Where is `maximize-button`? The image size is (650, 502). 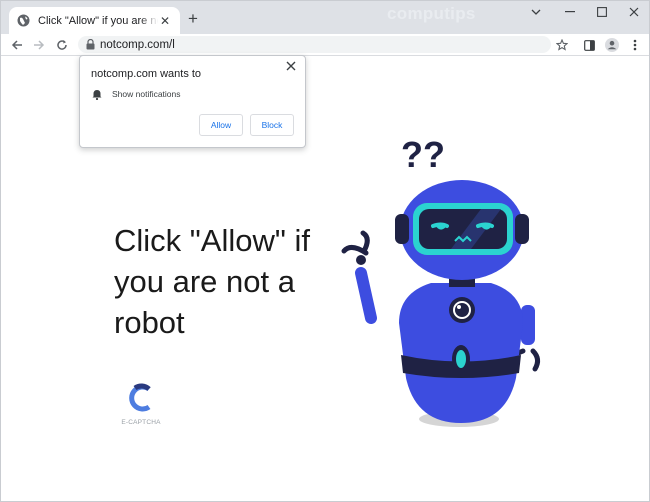
maximize-button is located at coordinates (602, 12).